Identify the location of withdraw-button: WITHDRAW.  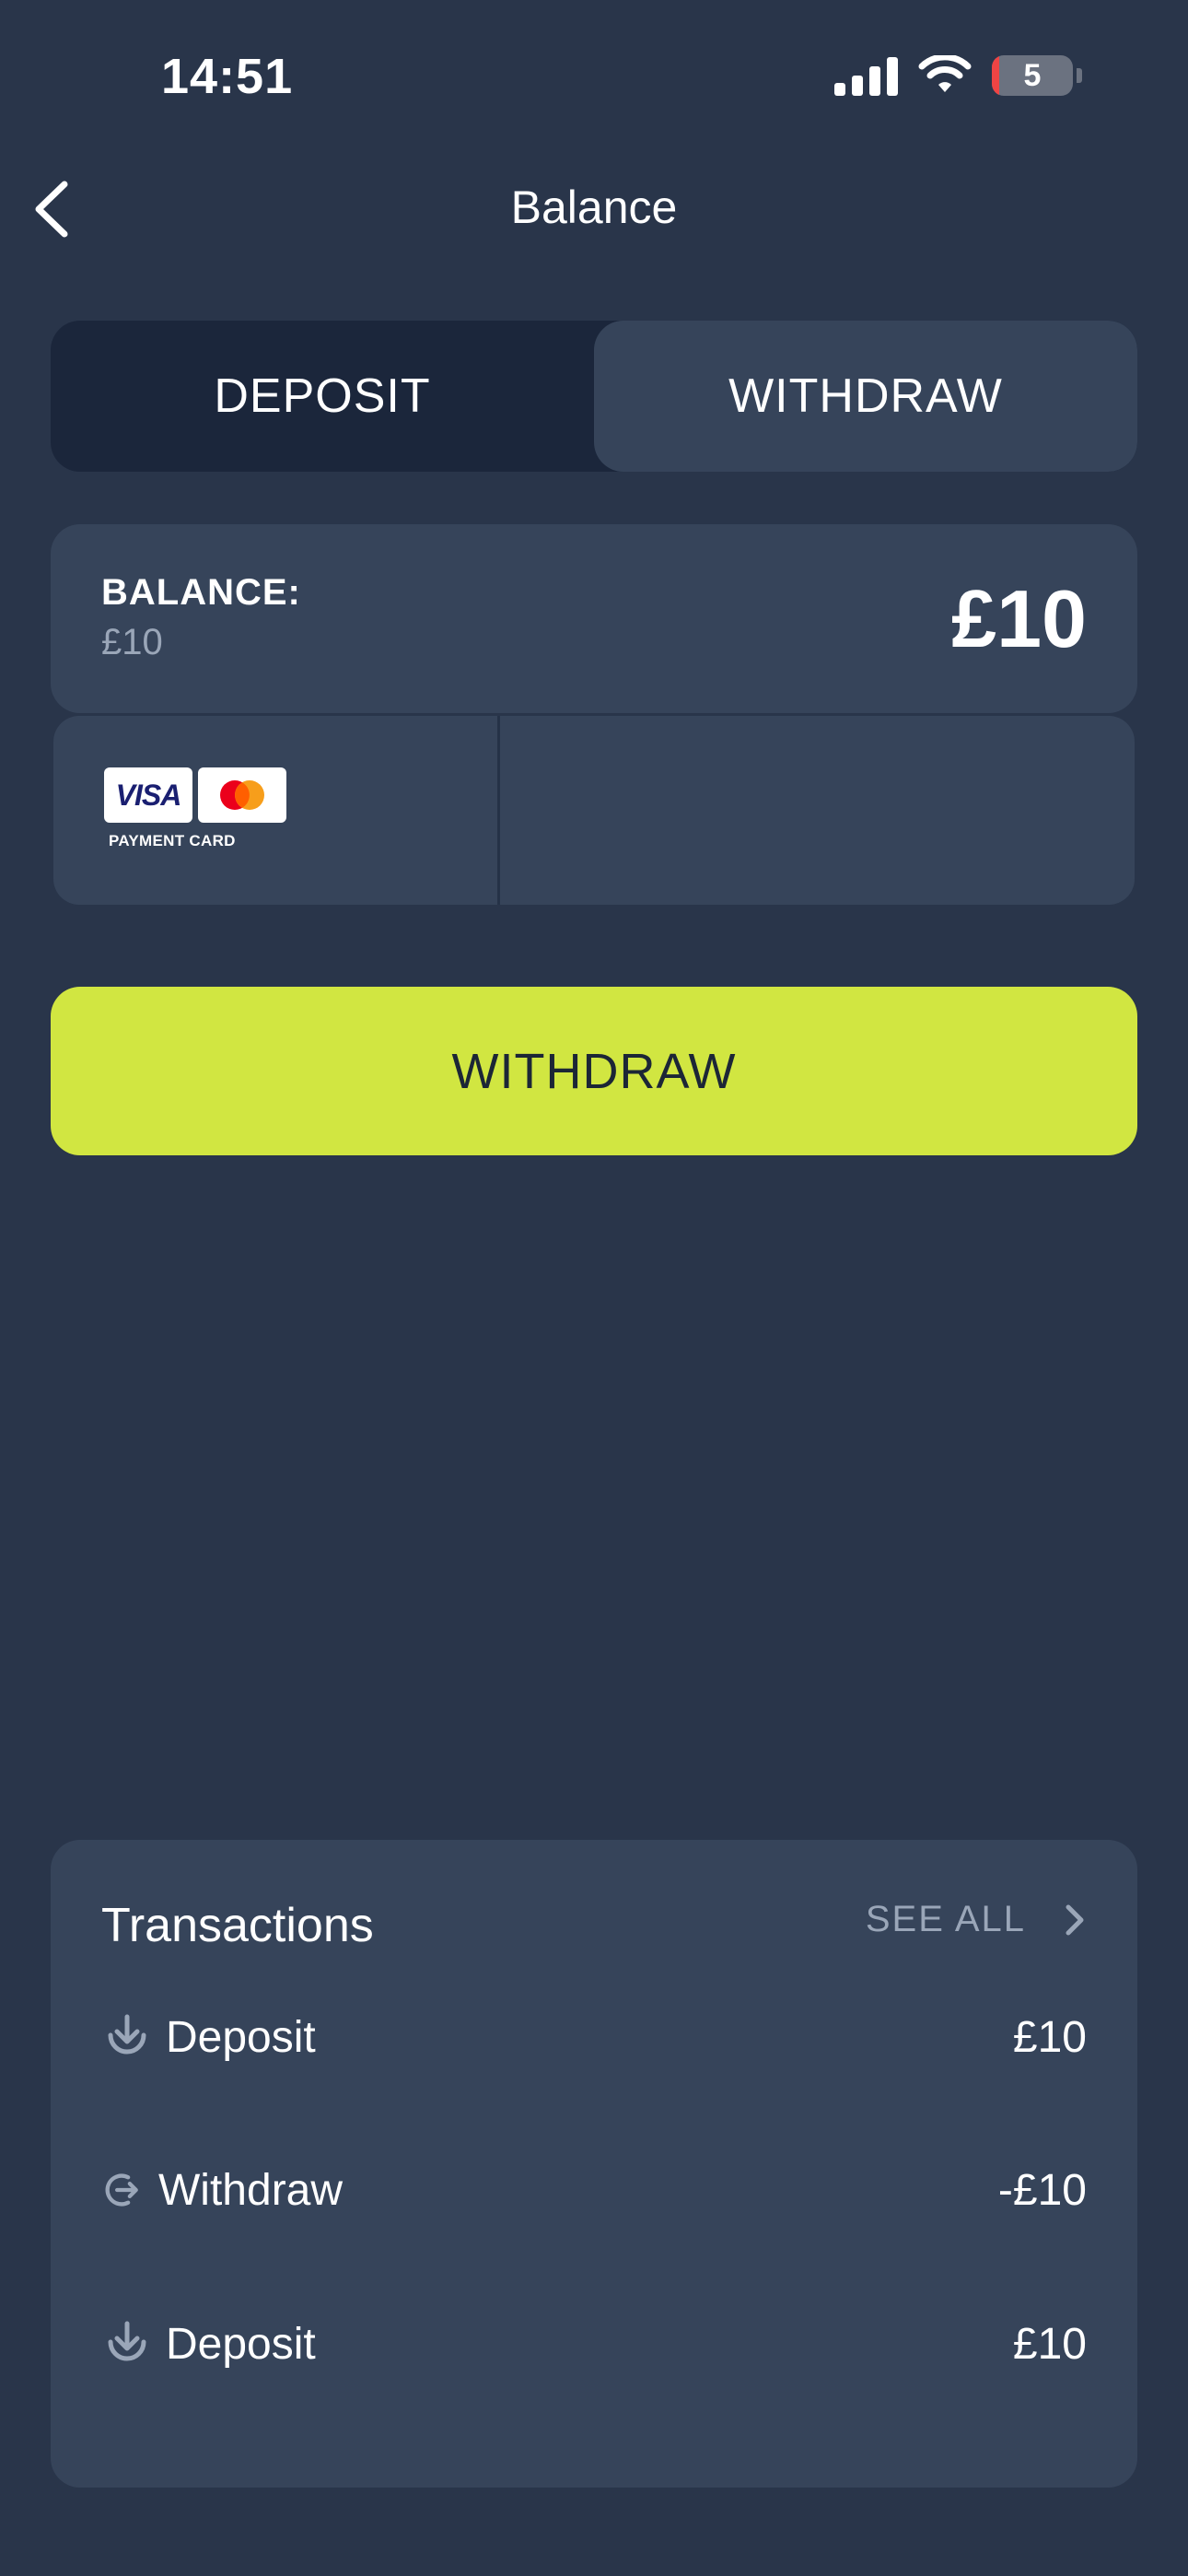
(594, 1071).